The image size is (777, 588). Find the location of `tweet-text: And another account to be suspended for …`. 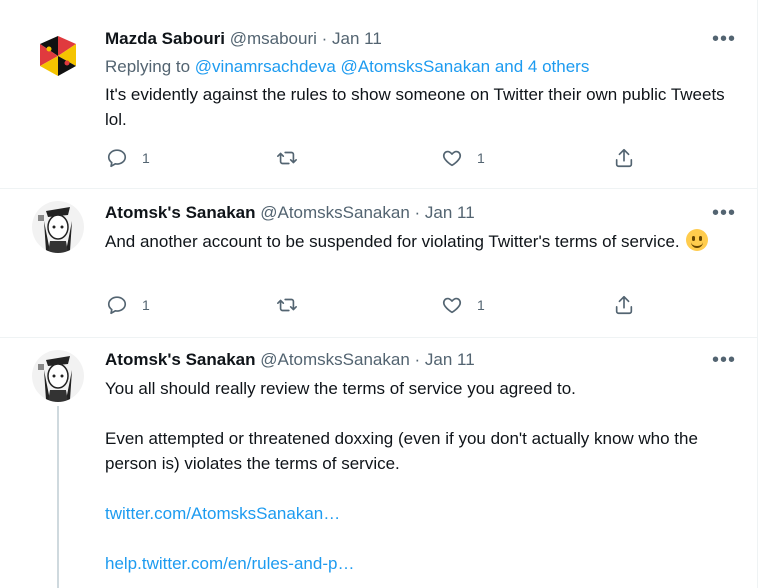

tweet-text: And another account to be suspended for … is located at coordinates (425, 241).